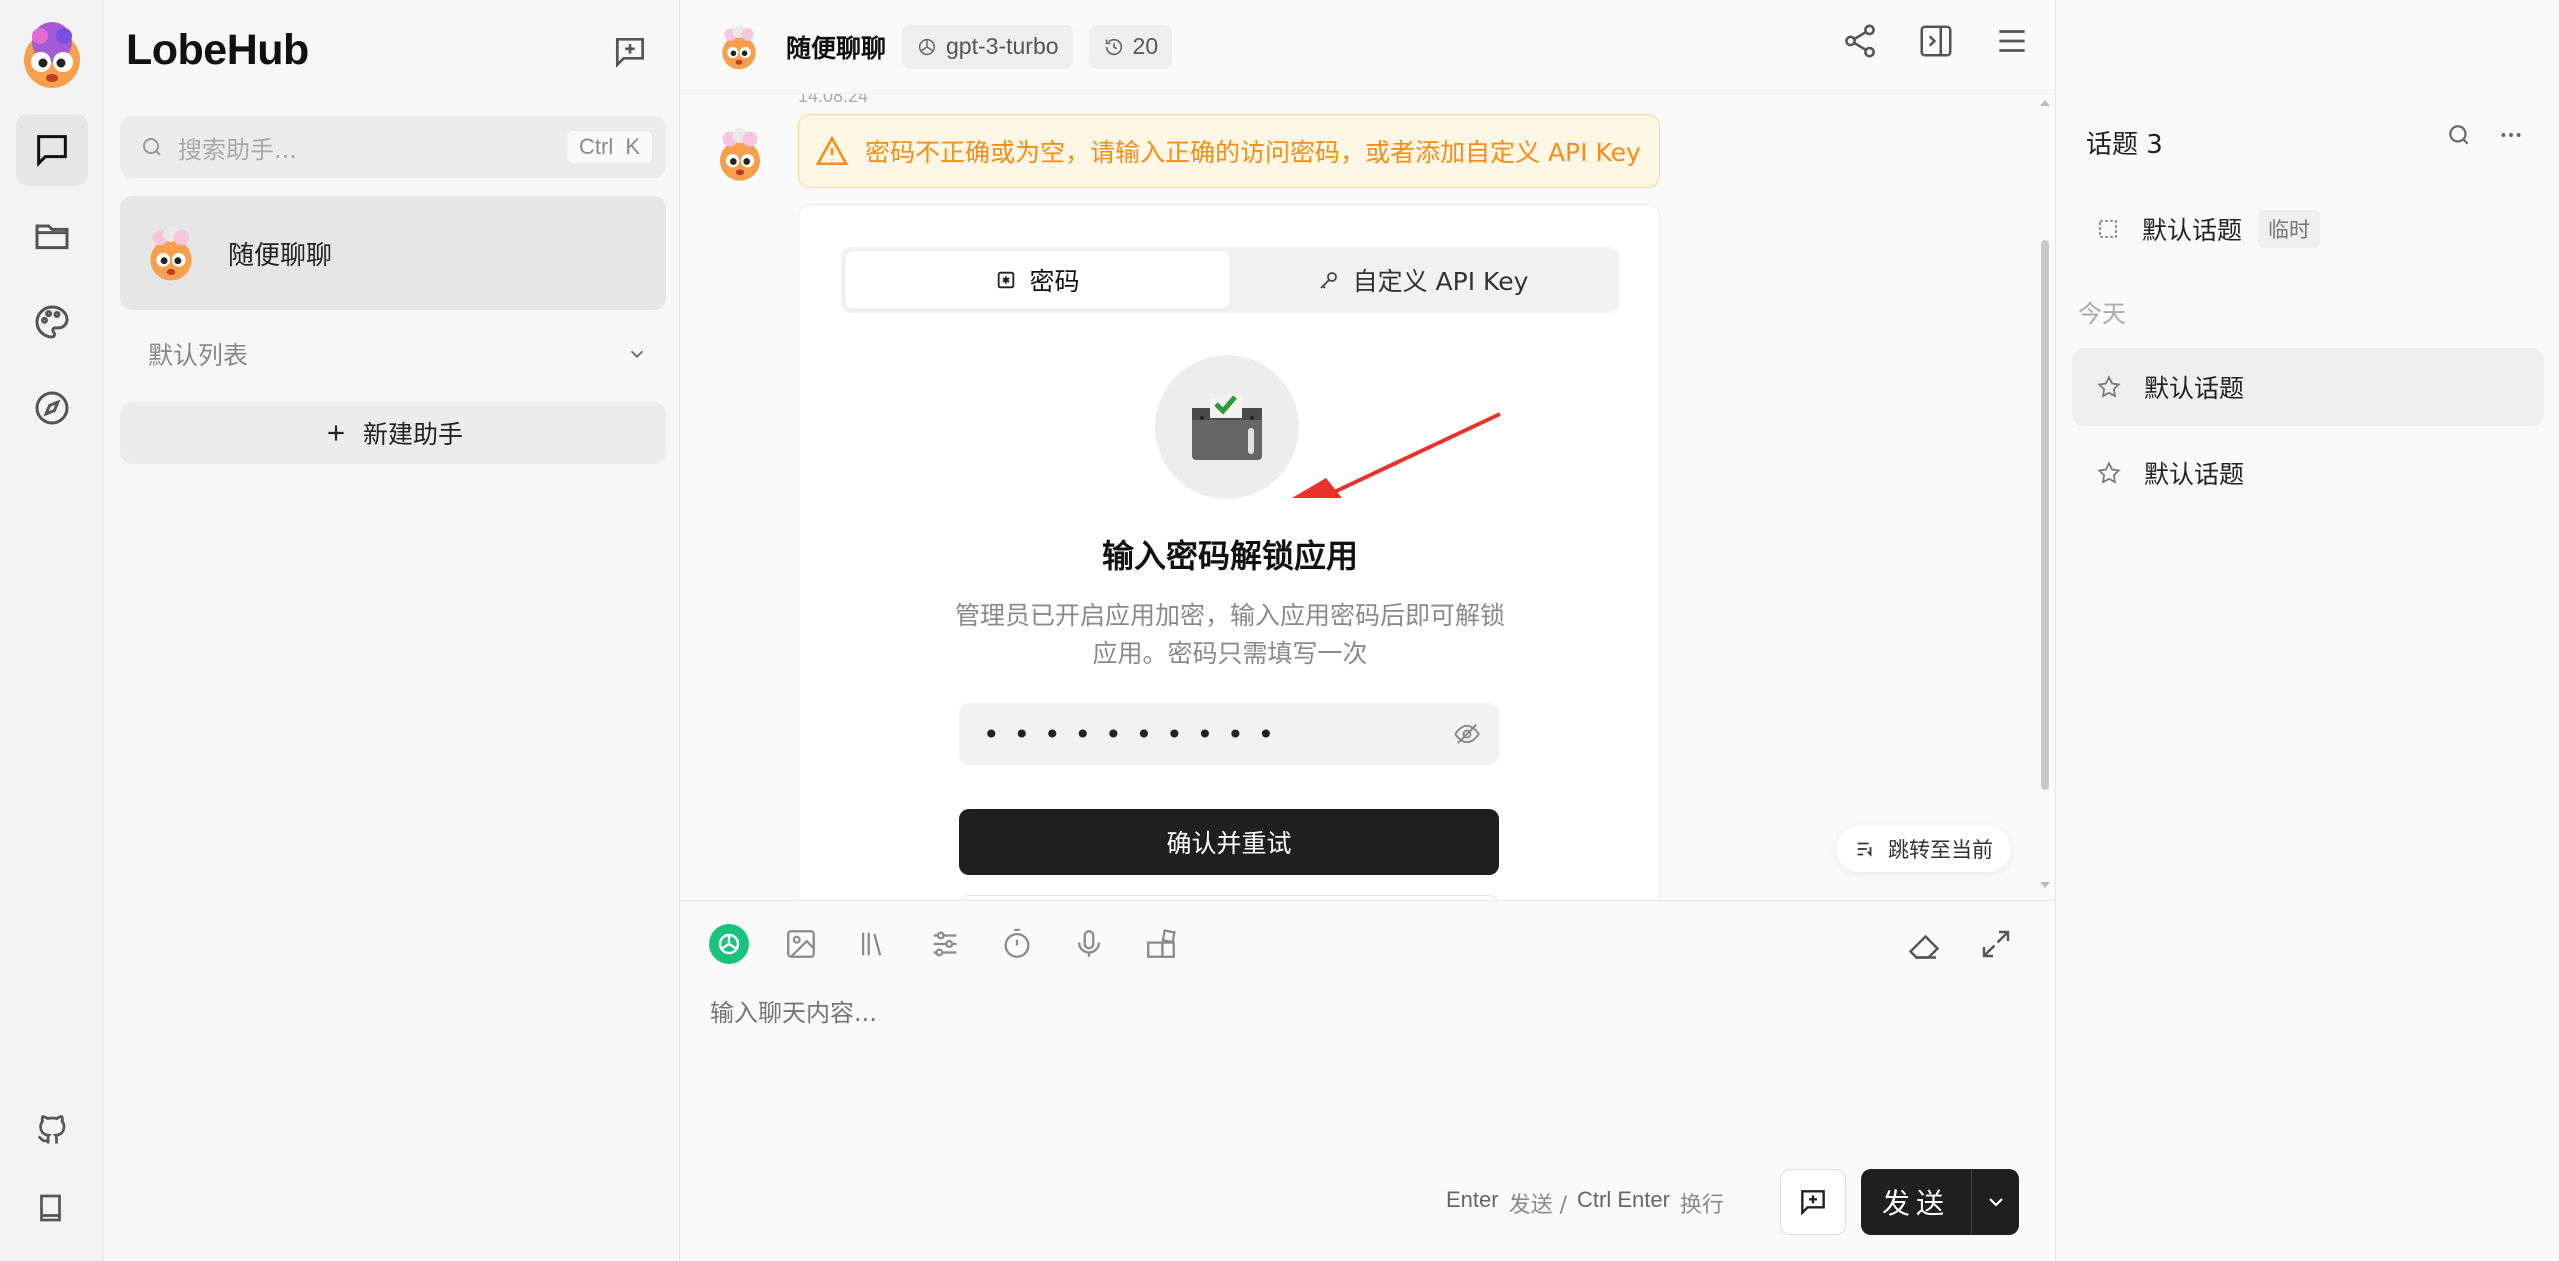 The width and height of the screenshot is (2559, 1261). I want to click on model-switch-button, so click(729, 944).